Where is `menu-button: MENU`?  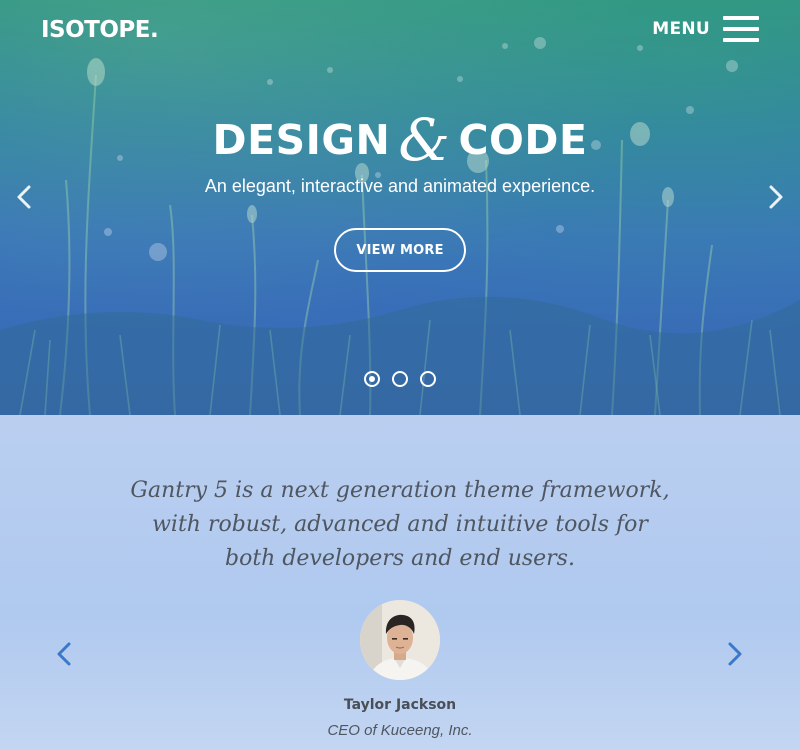
menu-button: MENU is located at coordinates (705, 29).